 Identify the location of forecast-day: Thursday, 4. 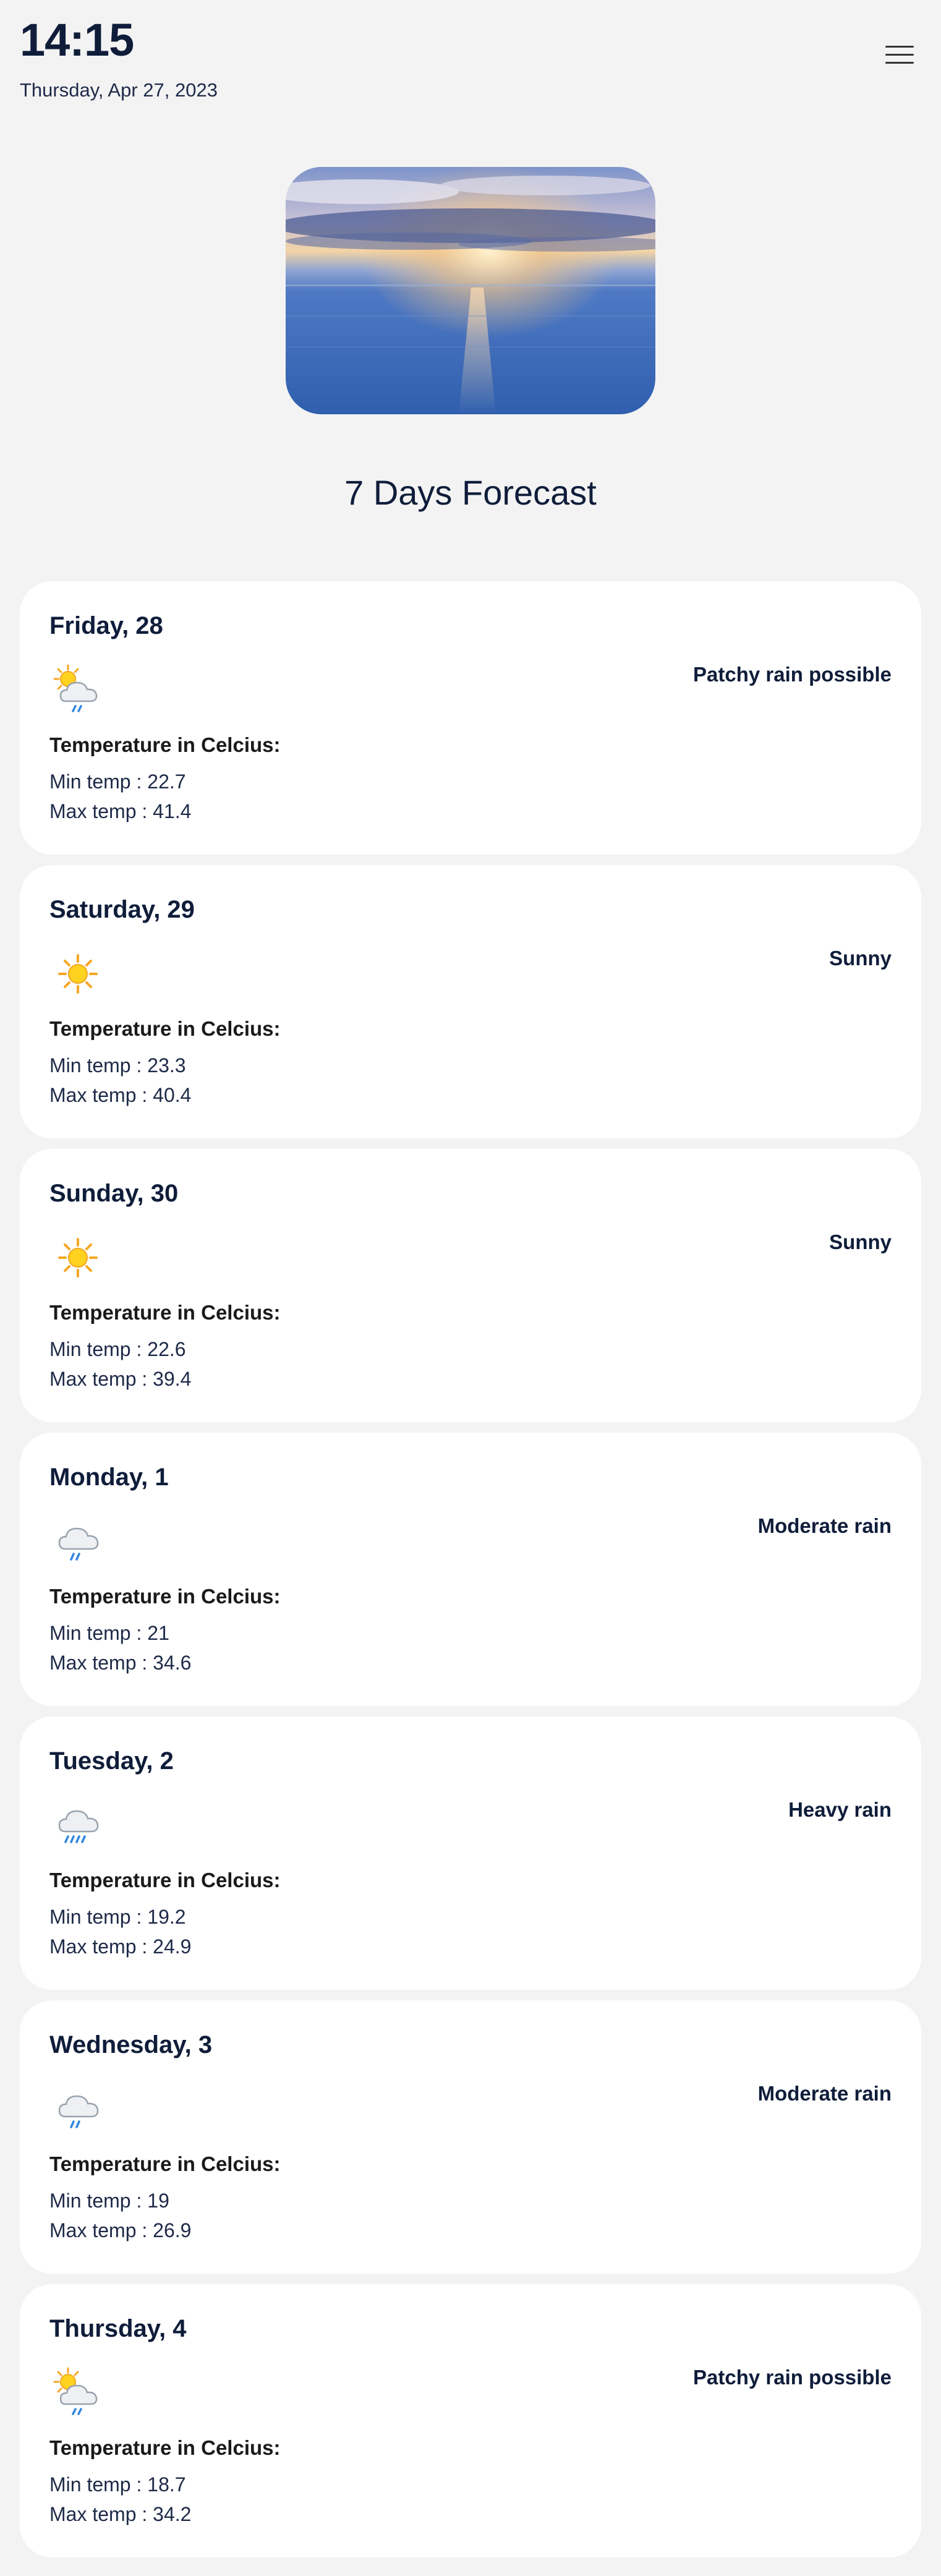
(118, 2328).